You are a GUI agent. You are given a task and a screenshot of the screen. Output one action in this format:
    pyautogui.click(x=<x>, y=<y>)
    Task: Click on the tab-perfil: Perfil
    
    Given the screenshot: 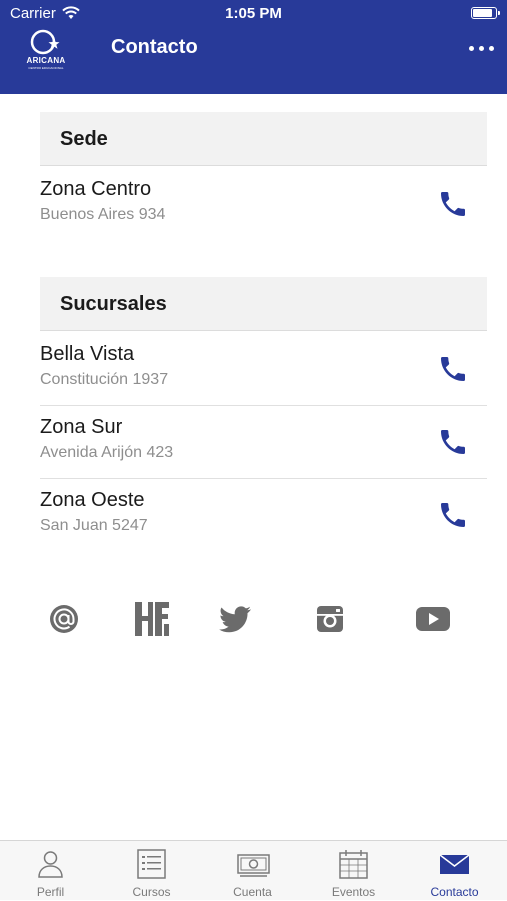 What is the action you would take?
    pyautogui.click(x=50, y=871)
    